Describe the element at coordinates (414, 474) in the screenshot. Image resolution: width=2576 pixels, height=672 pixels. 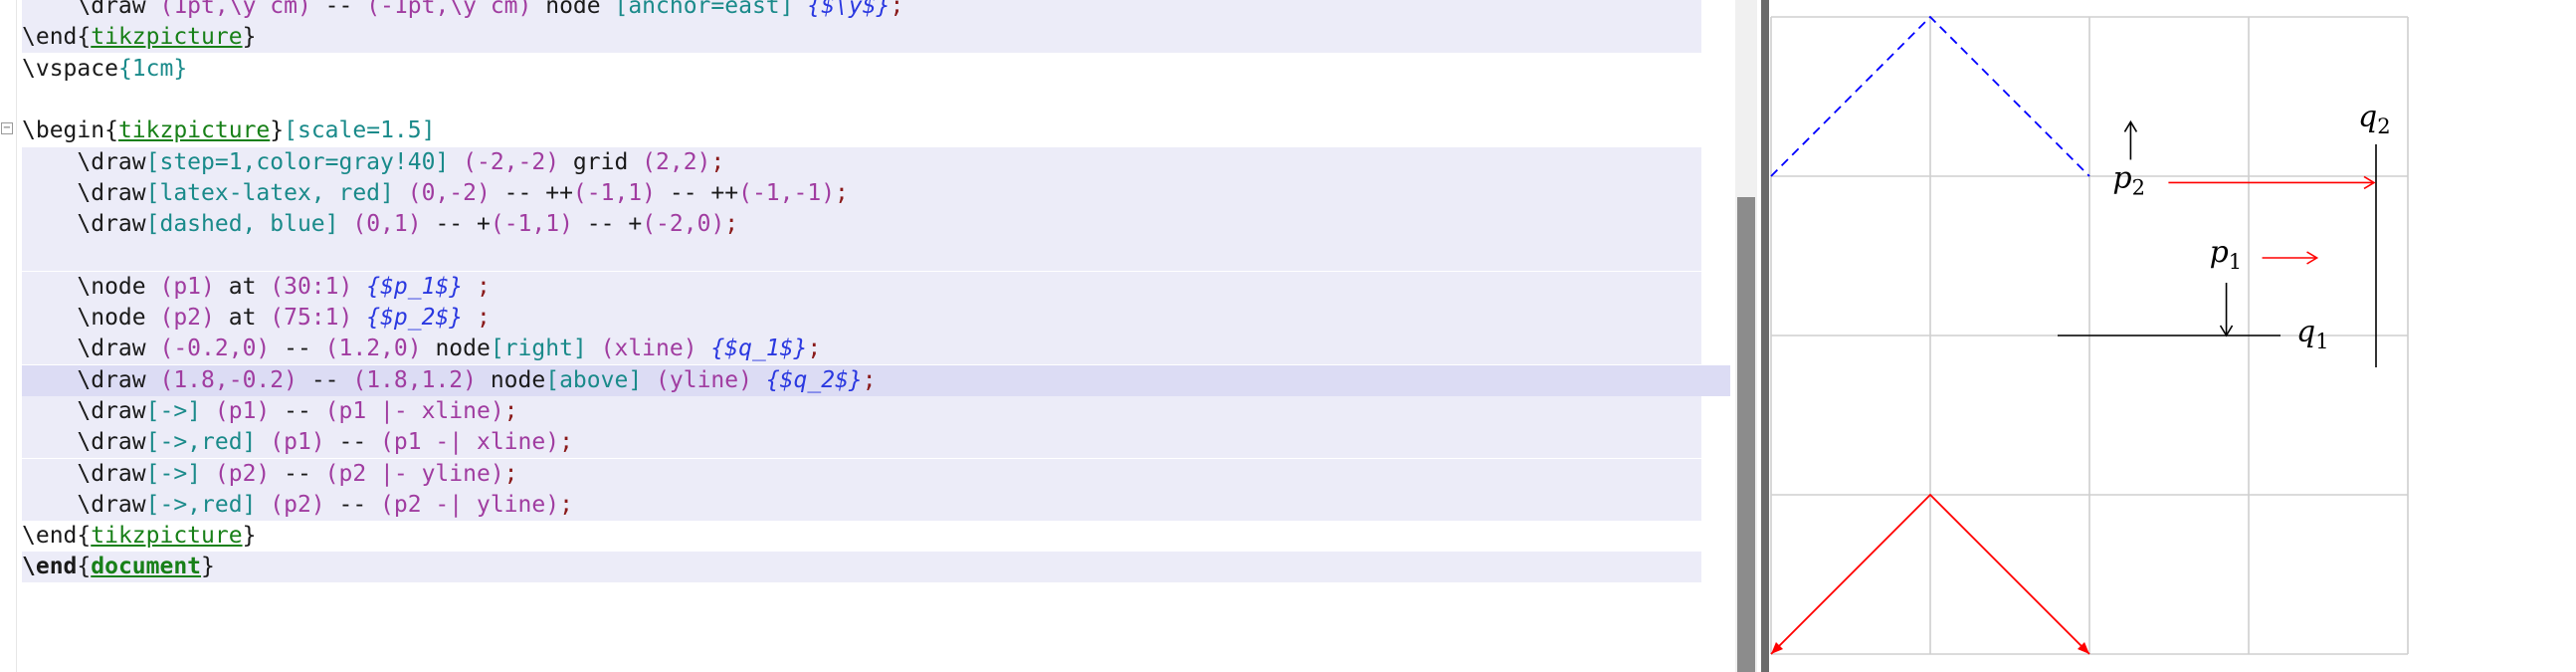
I see `code-token: (p2 |- yline)` at that location.